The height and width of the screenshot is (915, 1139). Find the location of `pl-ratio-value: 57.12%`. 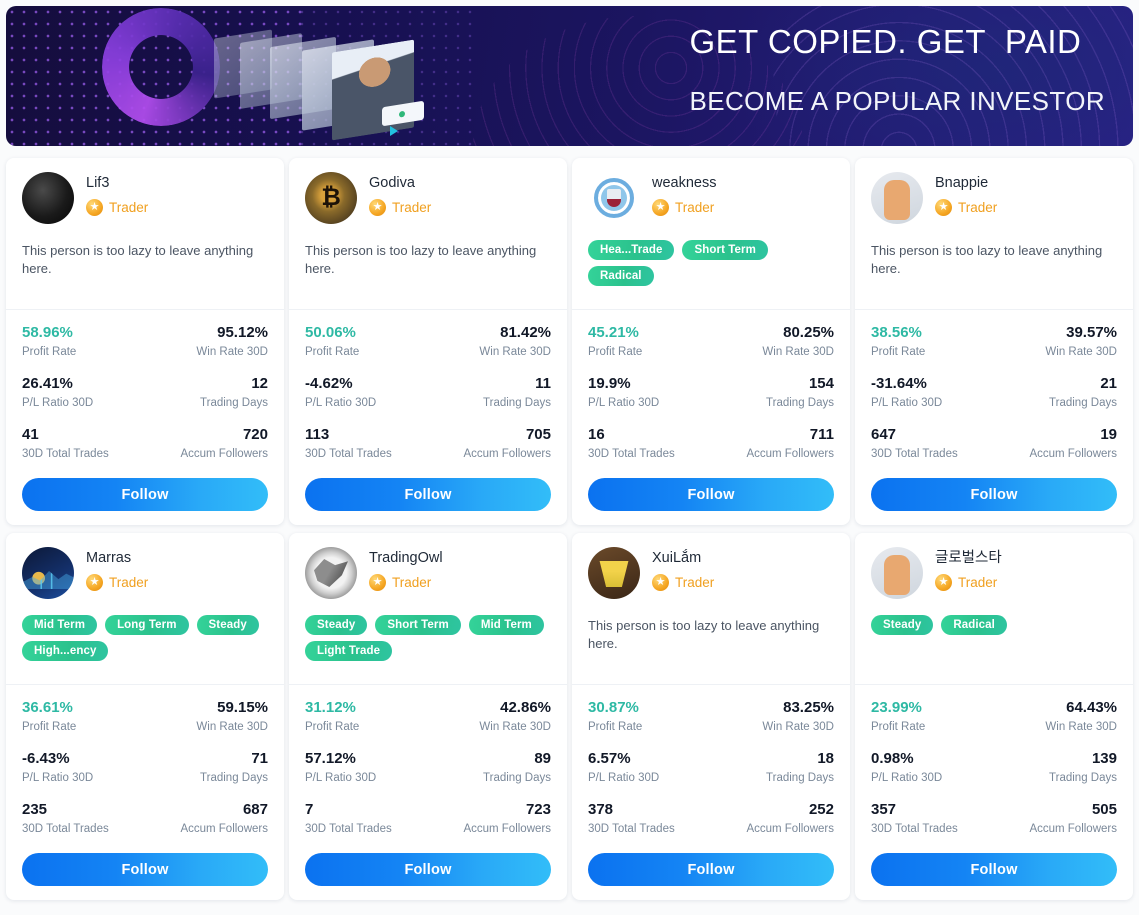

pl-ratio-value: 57.12% is located at coordinates (330, 758).